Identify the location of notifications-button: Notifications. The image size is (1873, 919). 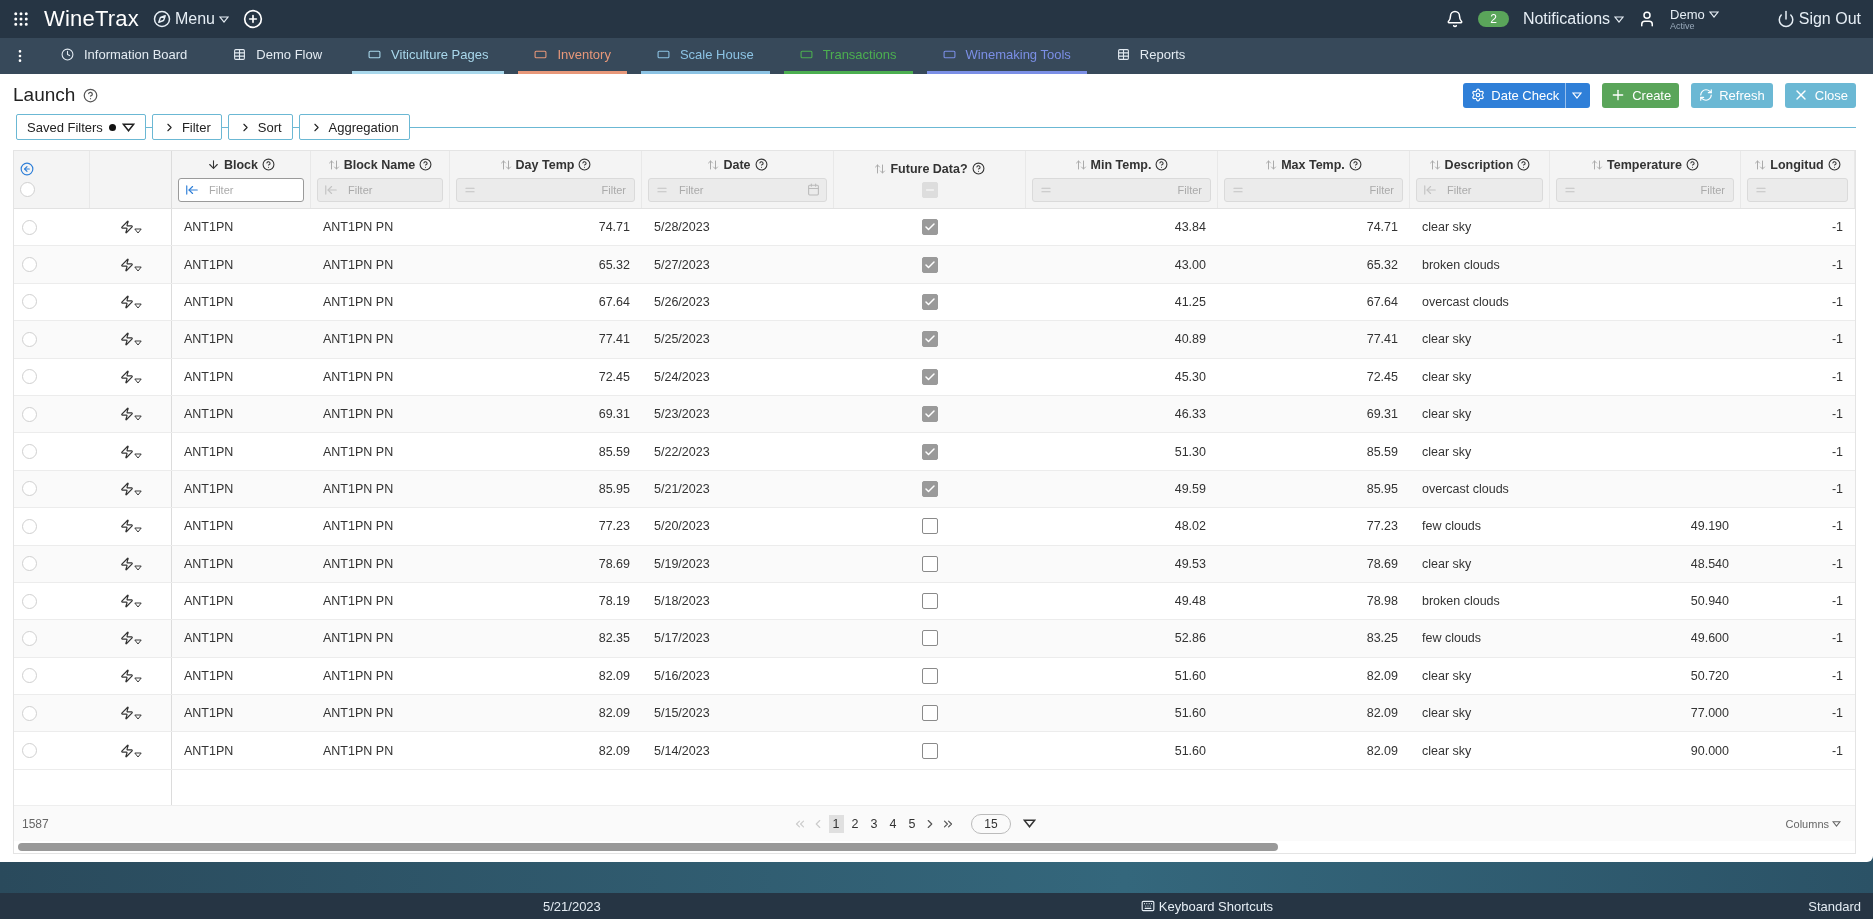
(1573, 19).